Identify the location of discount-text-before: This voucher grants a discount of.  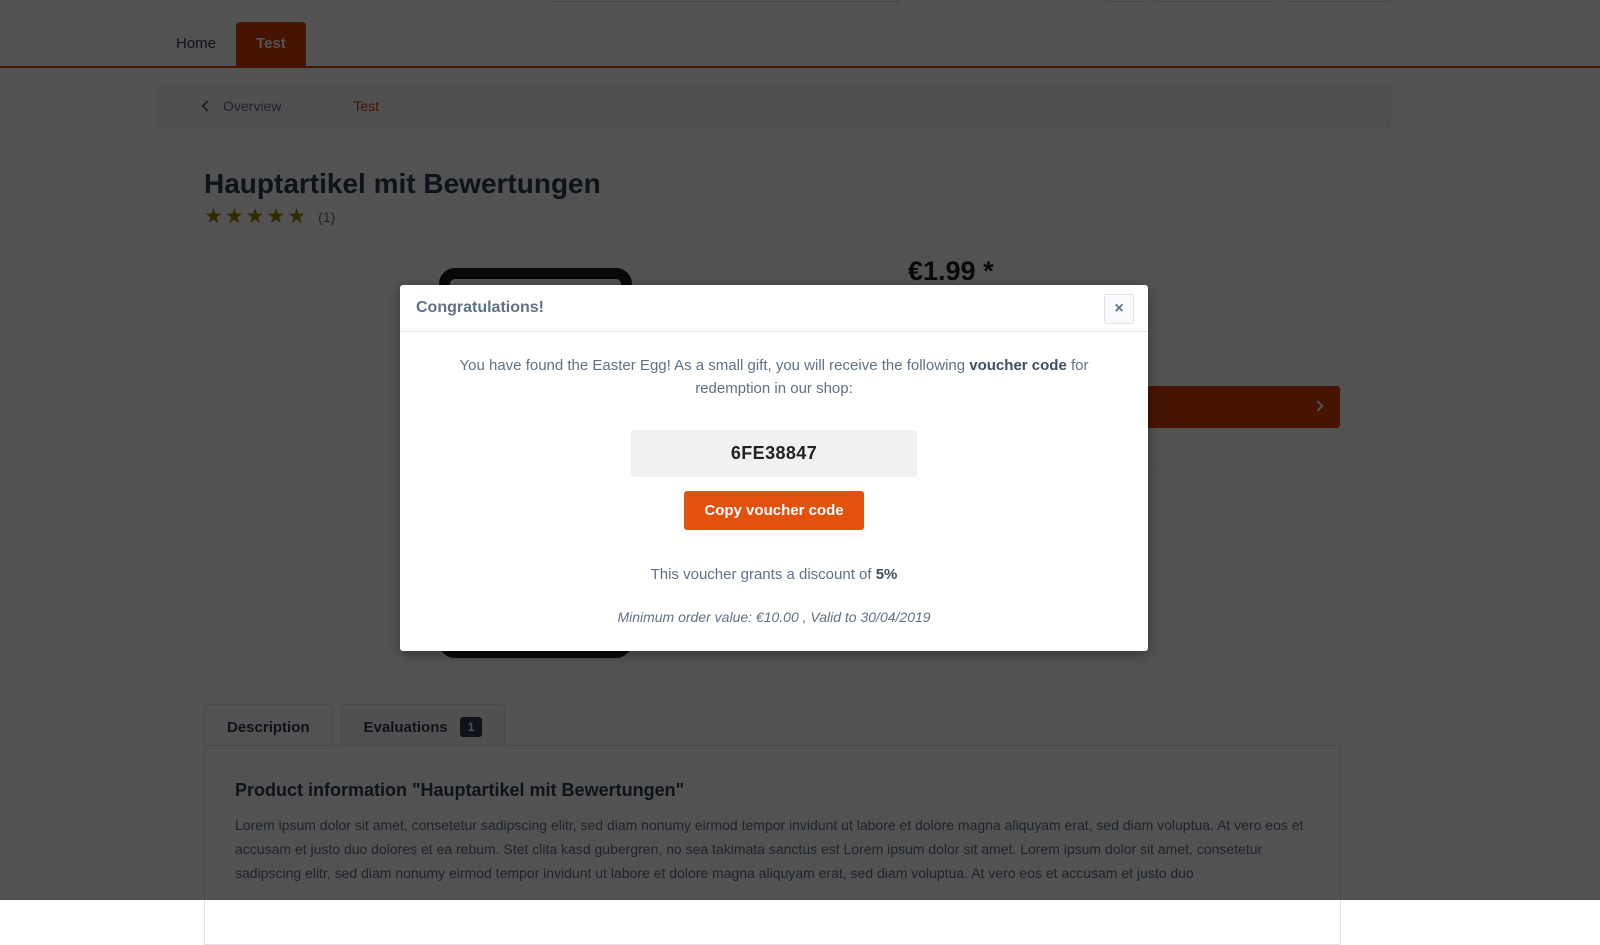
(763, 574).